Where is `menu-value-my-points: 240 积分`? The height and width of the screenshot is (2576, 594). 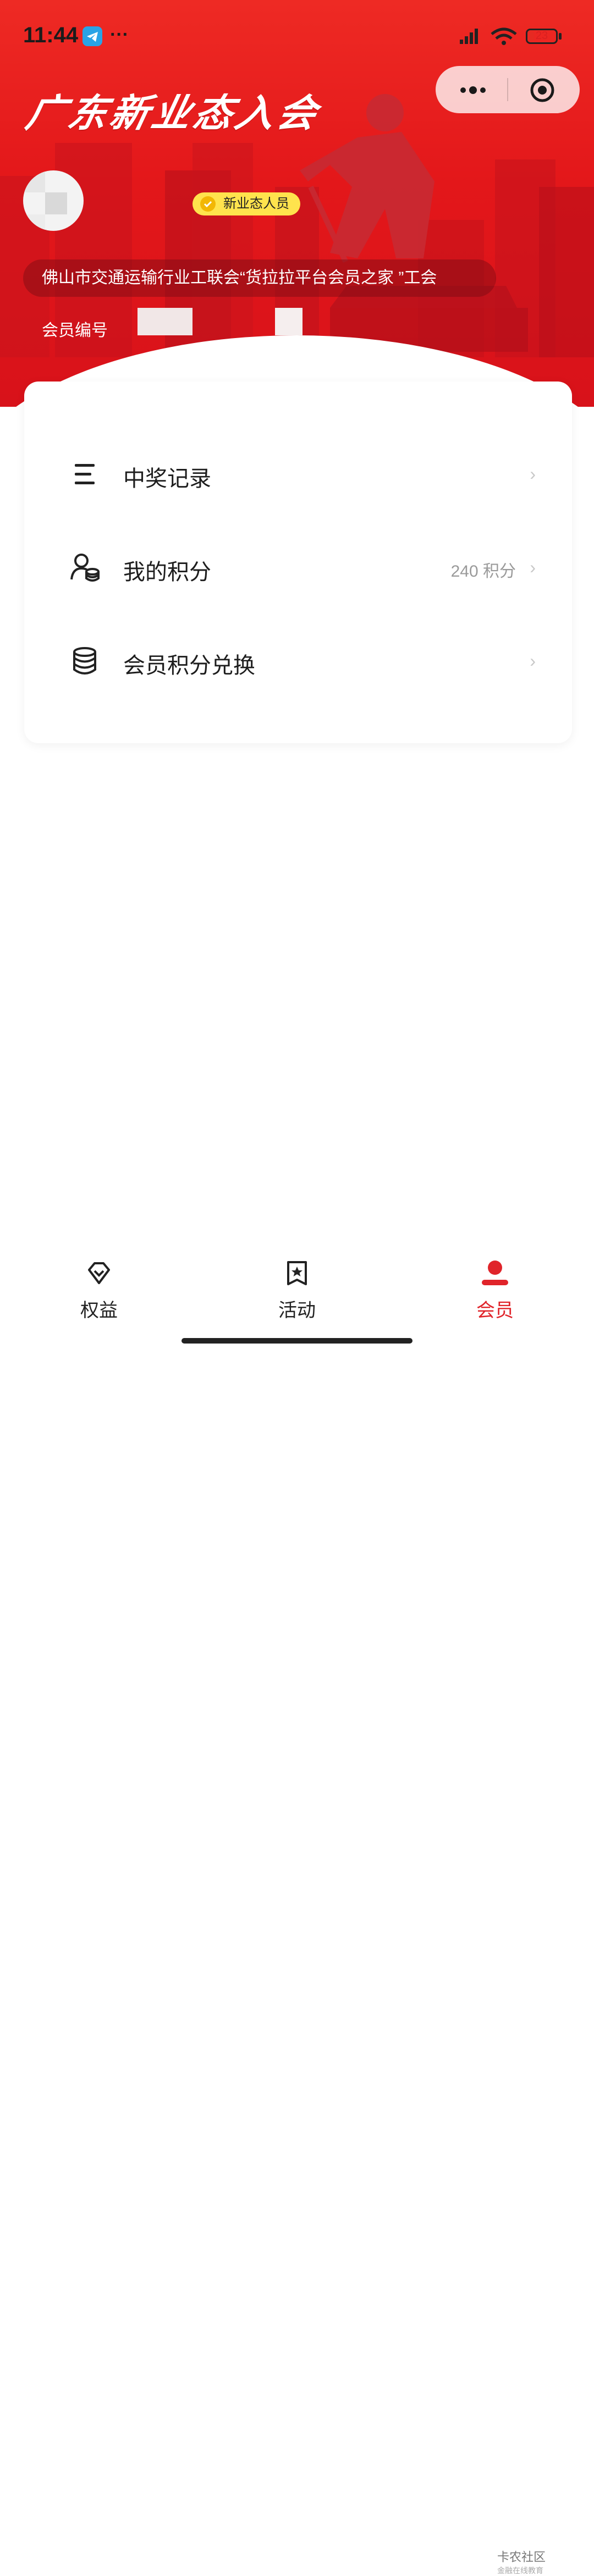
menu-value-my-points: 240 积分 is located at coordinates (483, 571).